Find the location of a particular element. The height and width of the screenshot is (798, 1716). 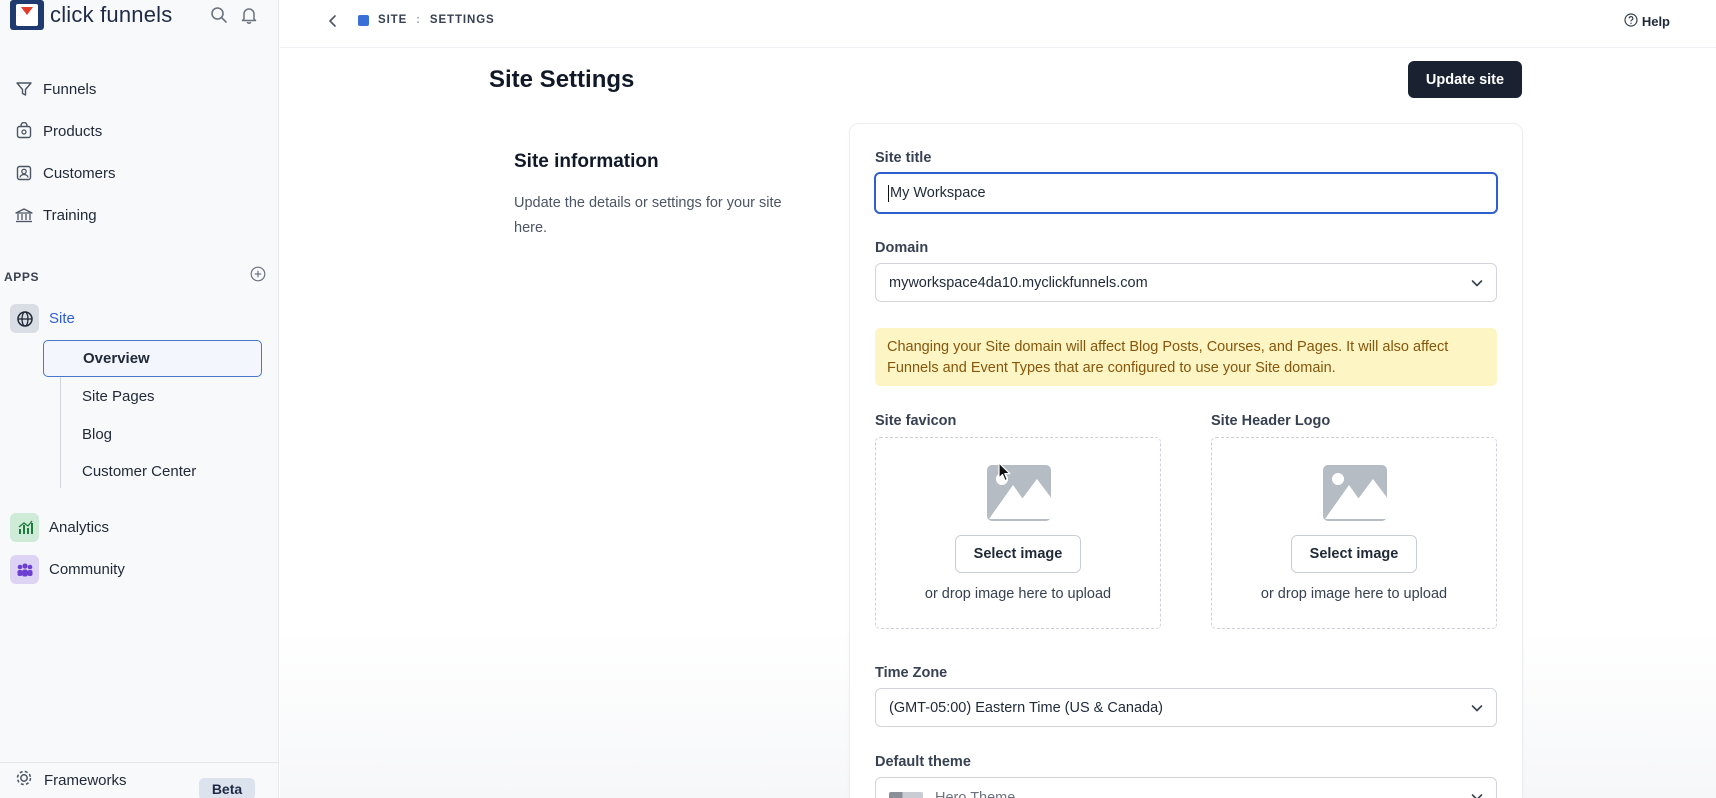

subnav-item-label: Customer Center is located at coordinates (139, 471).